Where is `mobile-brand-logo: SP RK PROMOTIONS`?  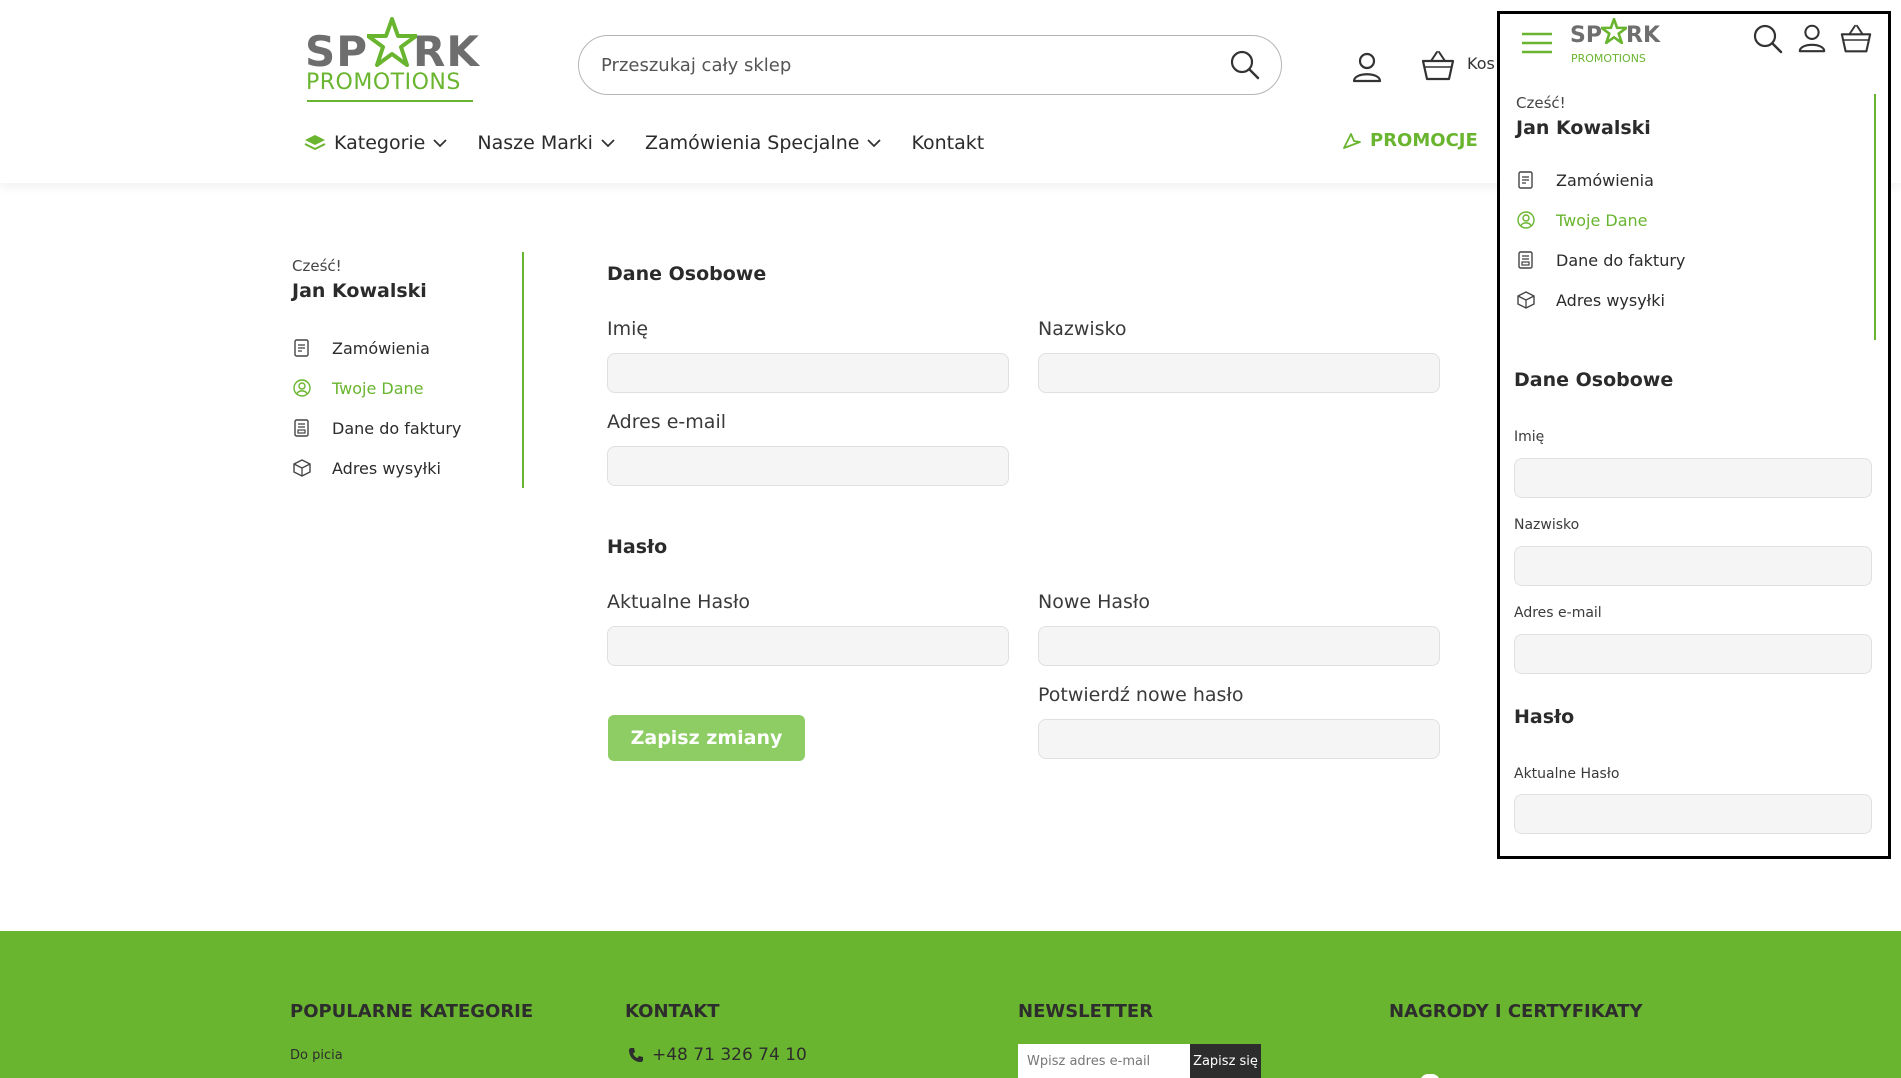 mobile-brand-logo: SP RK PROMOTIONS is located at coordinates (1615, 42).